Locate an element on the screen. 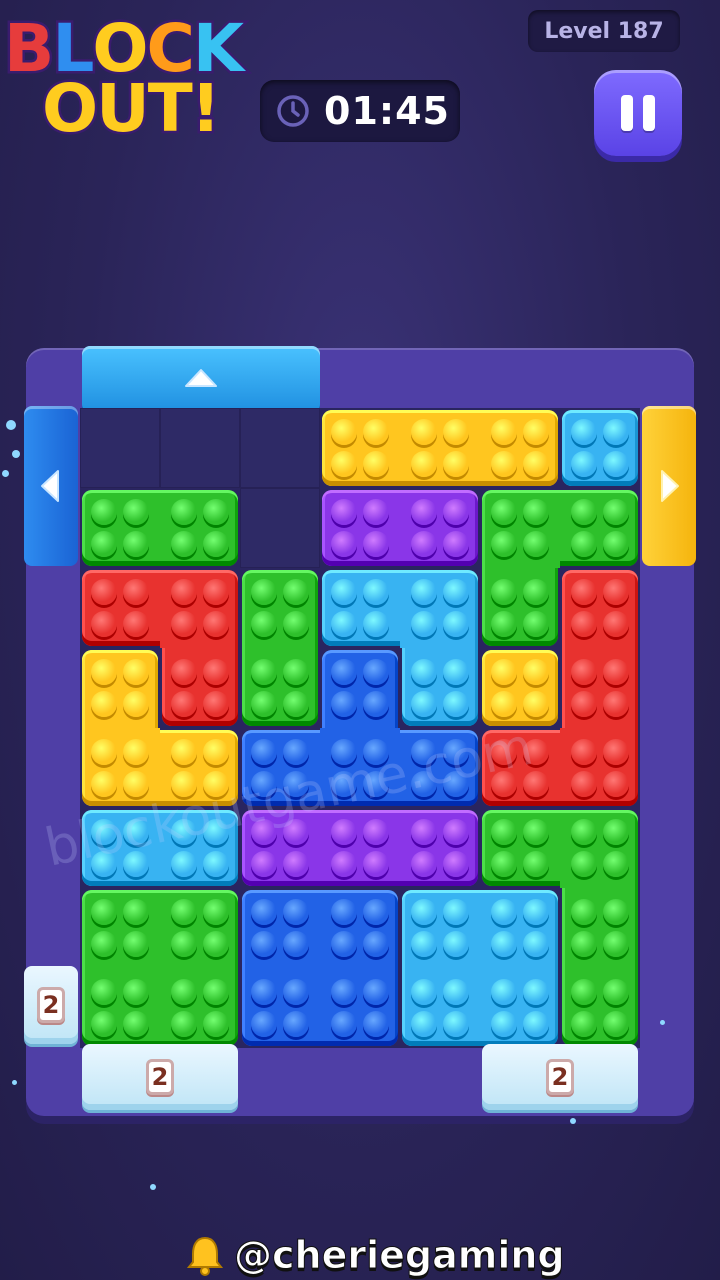  ice-counter-bottom-left: 2 is located at coordinates (160, 1077).